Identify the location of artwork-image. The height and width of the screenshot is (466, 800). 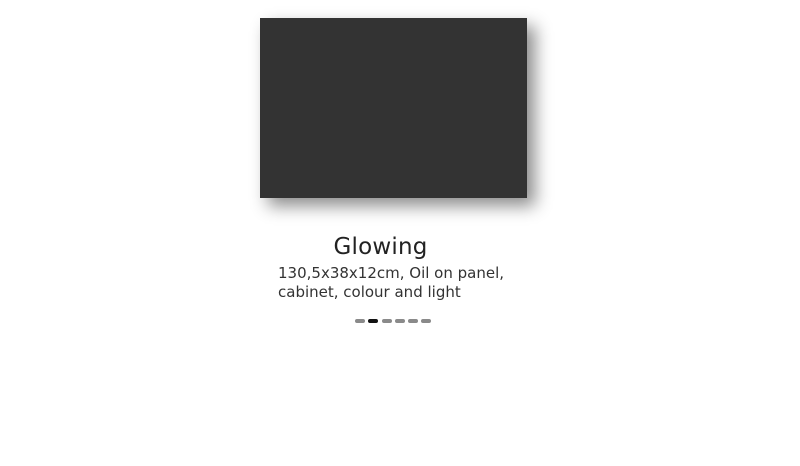
(393, 108).